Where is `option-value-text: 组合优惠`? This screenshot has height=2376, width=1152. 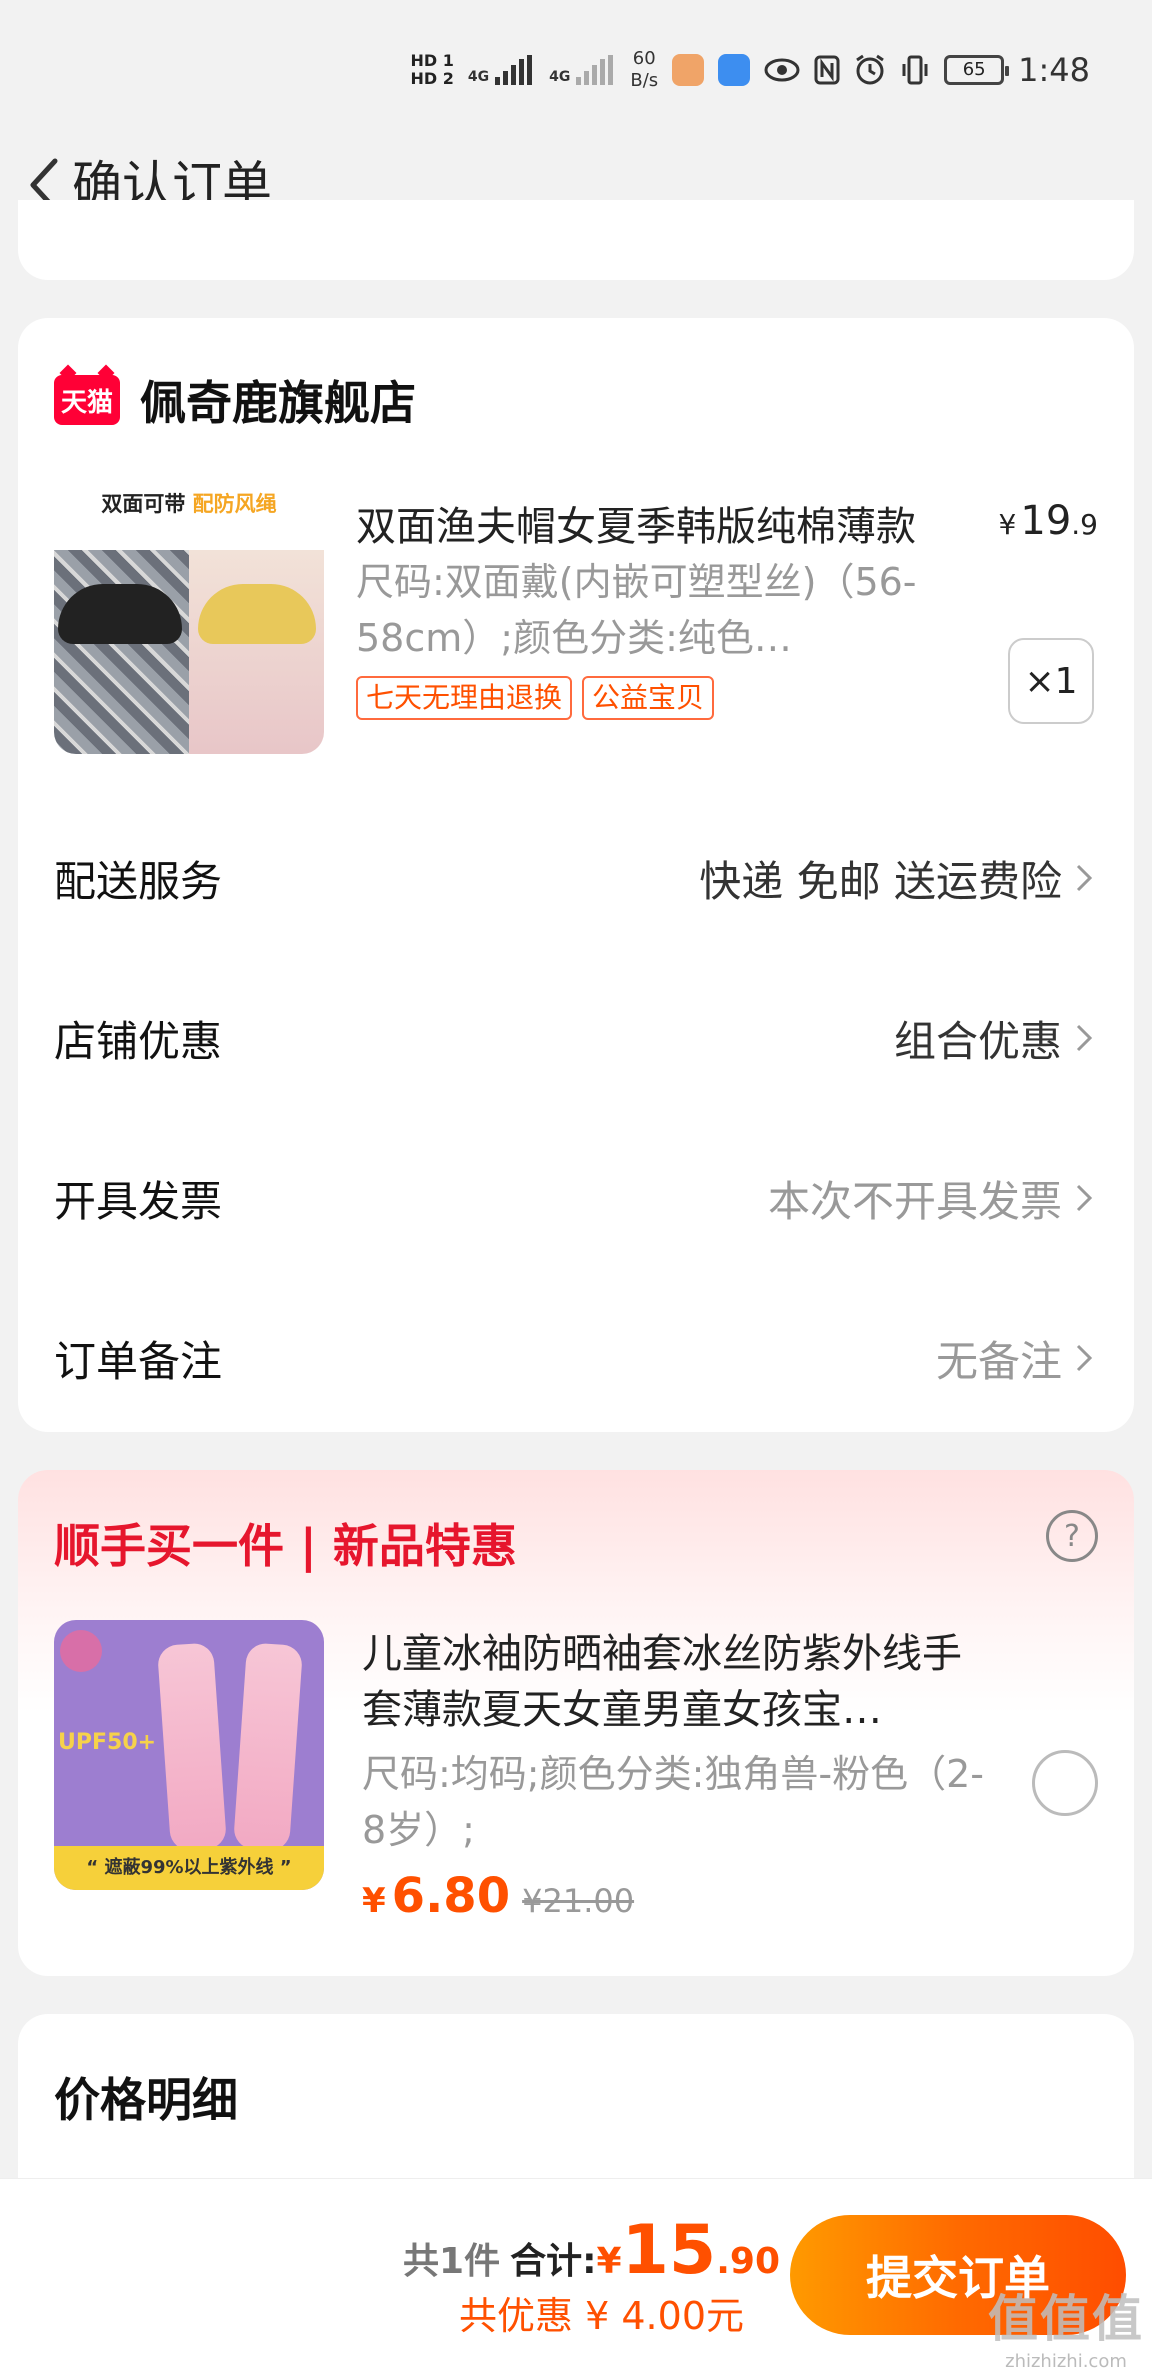 option-value-text: 组合优惠 is located at coordinates (977, 1041).